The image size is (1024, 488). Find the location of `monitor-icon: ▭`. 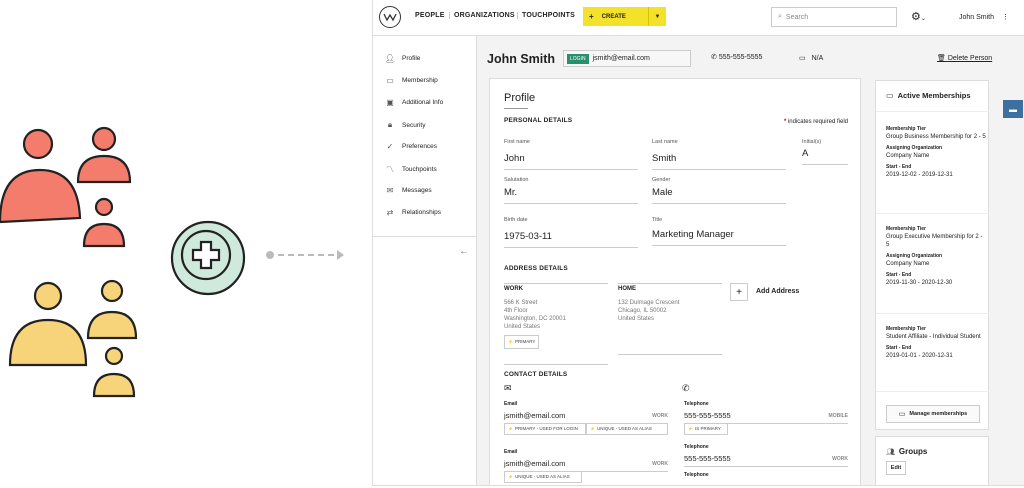

monitor-icon: ▭ is located at coordinates (890, 95).